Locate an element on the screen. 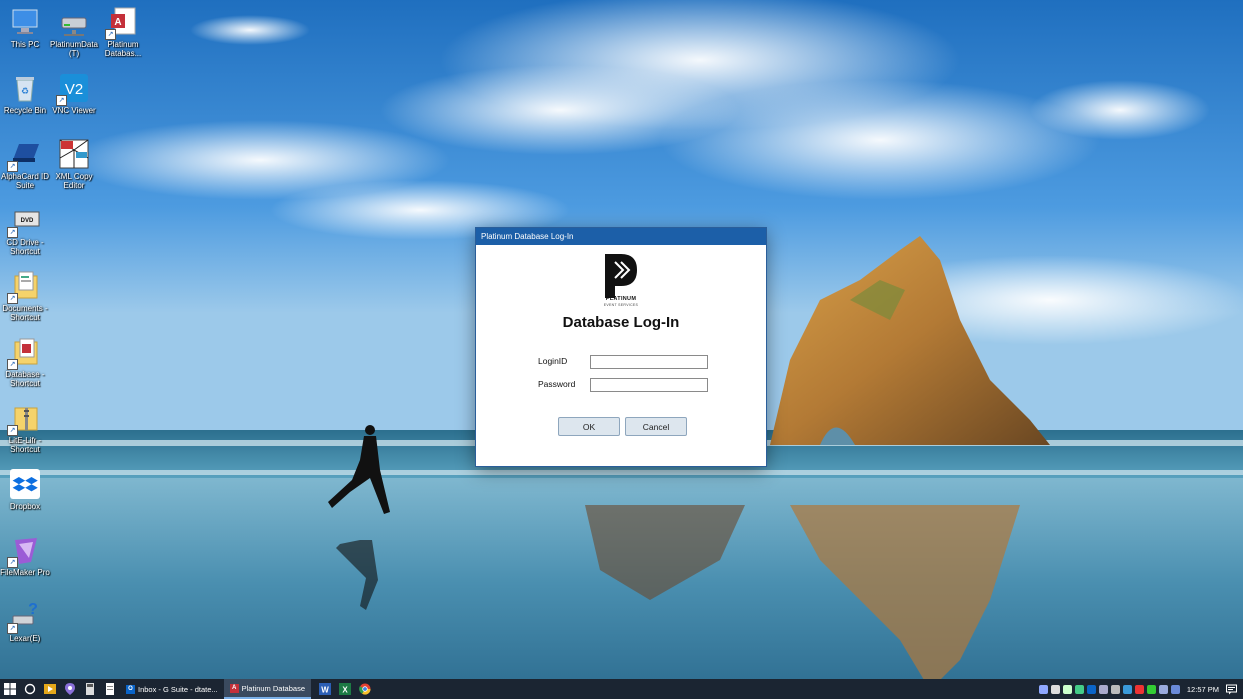 The image size is (1243, 699). calculator-icon is located at coordinates (90, 689).